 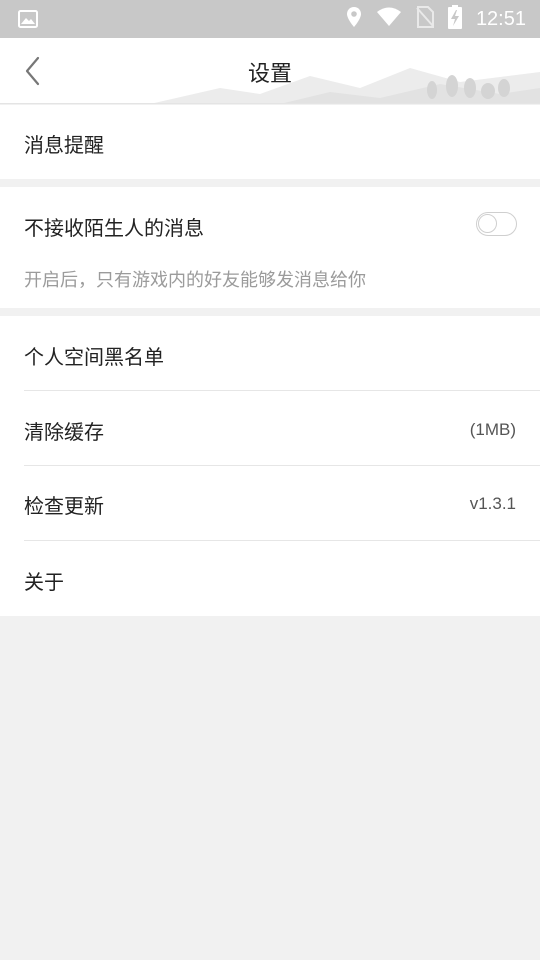 I want to click on blacklist-label: 个人空间黑名单, so click(x=94, y=357).